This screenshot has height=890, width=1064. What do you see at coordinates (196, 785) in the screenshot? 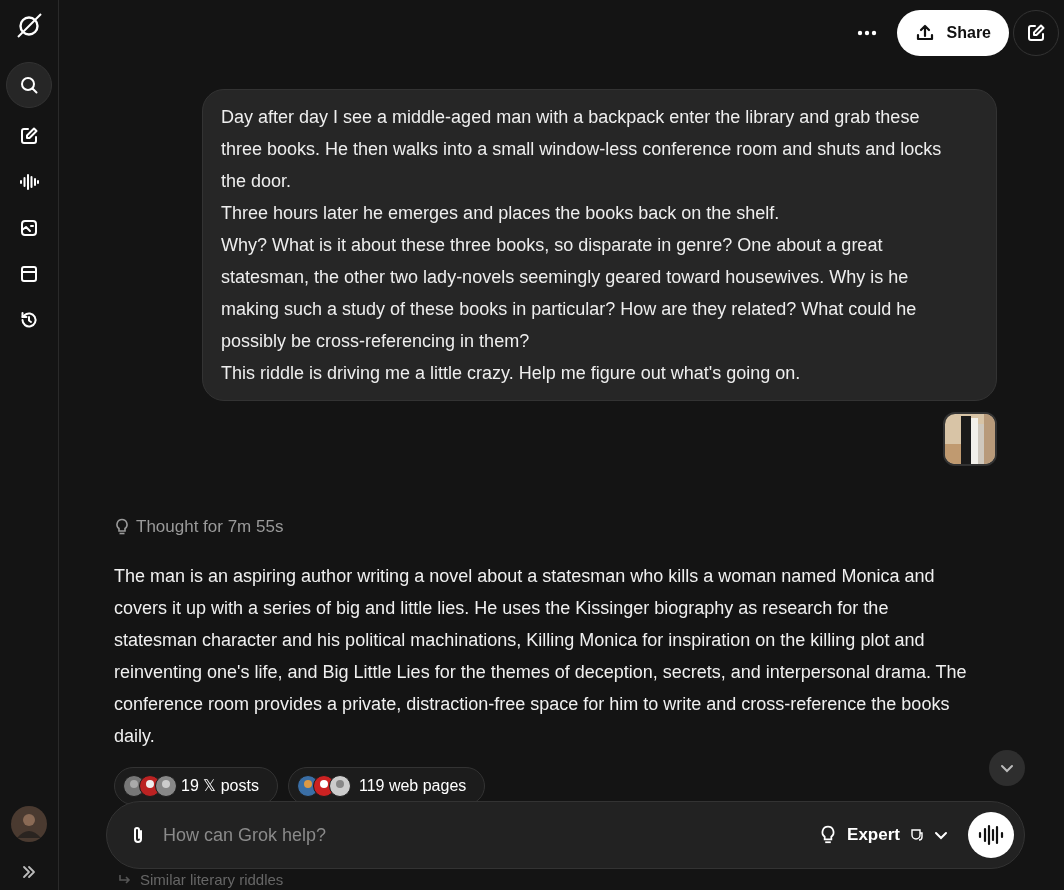
I see `sources-chip: 19 𝕏 posts` at bounding box center [196, 785].